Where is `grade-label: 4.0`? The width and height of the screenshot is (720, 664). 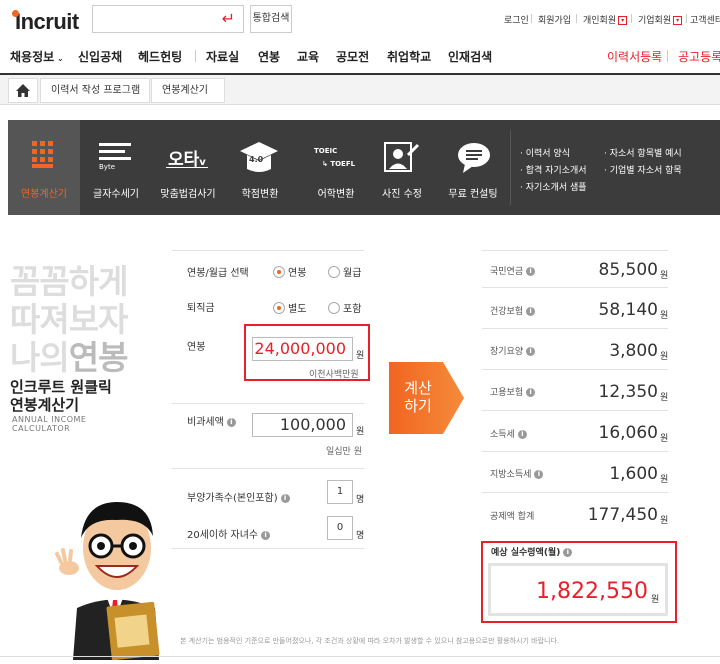
grade-label: 4.0 is located at coordinates (256, 159).